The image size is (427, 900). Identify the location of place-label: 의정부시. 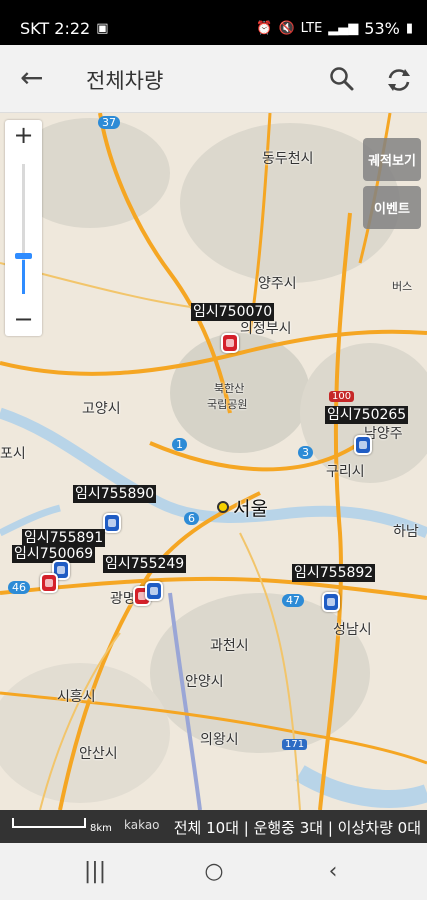
(266, 329).